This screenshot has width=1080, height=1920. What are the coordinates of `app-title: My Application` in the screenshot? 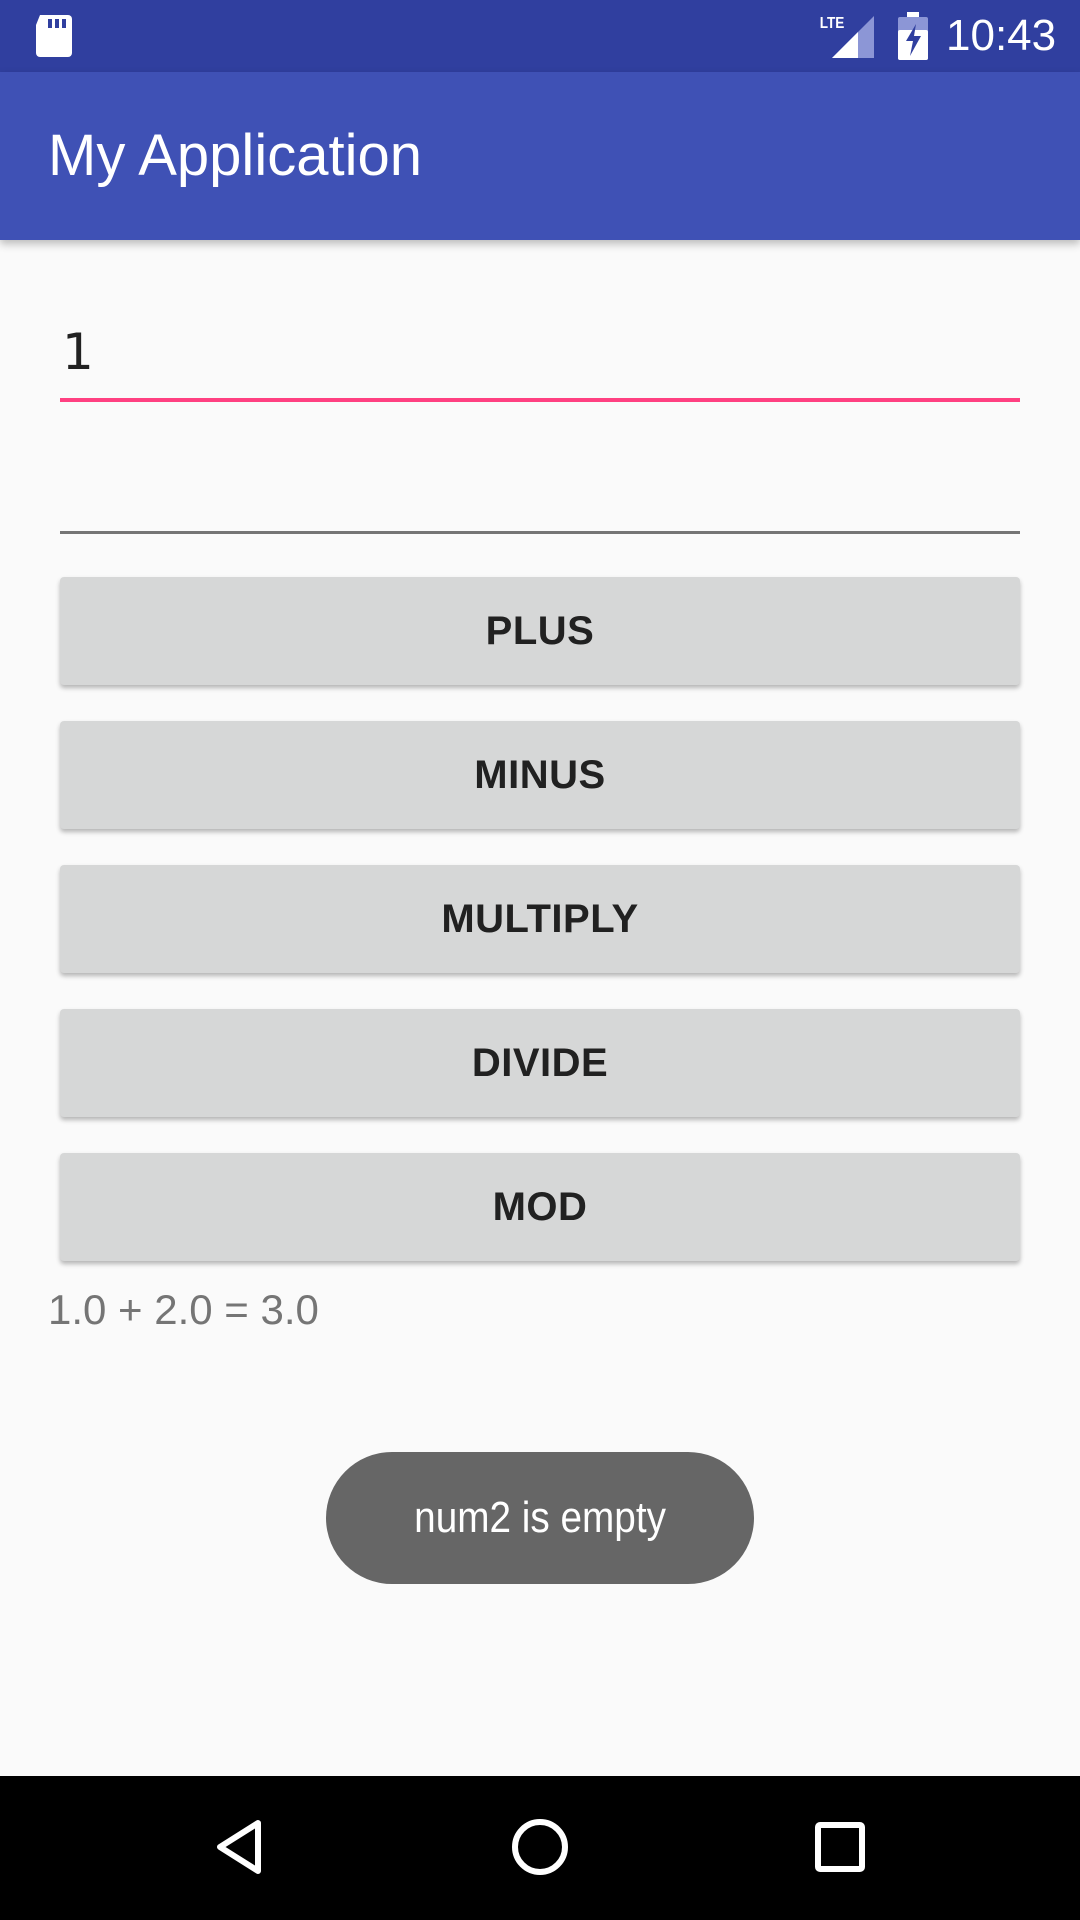 It's located at (235, 155).